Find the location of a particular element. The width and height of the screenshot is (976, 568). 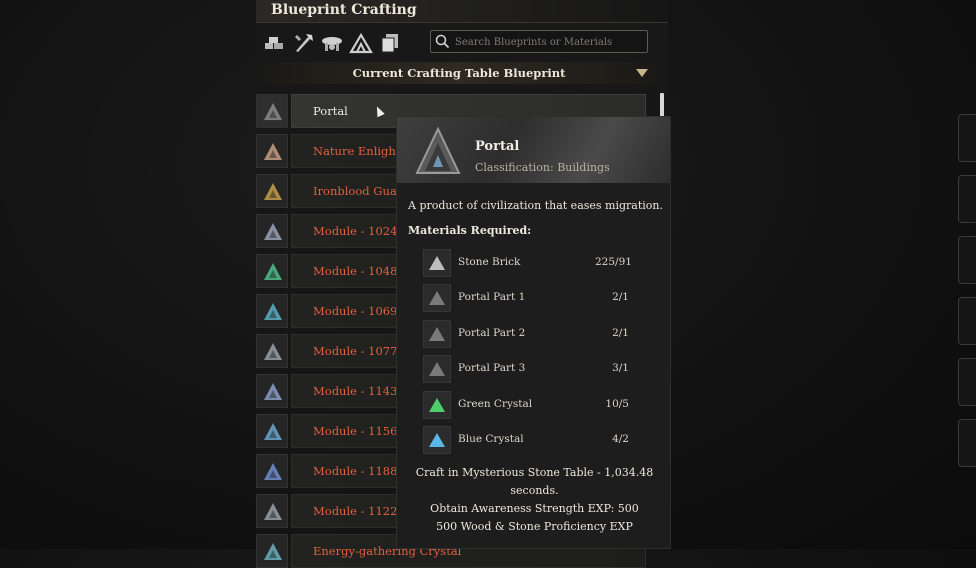

material-name: Stone Brick is located at coordinates (489, 262).